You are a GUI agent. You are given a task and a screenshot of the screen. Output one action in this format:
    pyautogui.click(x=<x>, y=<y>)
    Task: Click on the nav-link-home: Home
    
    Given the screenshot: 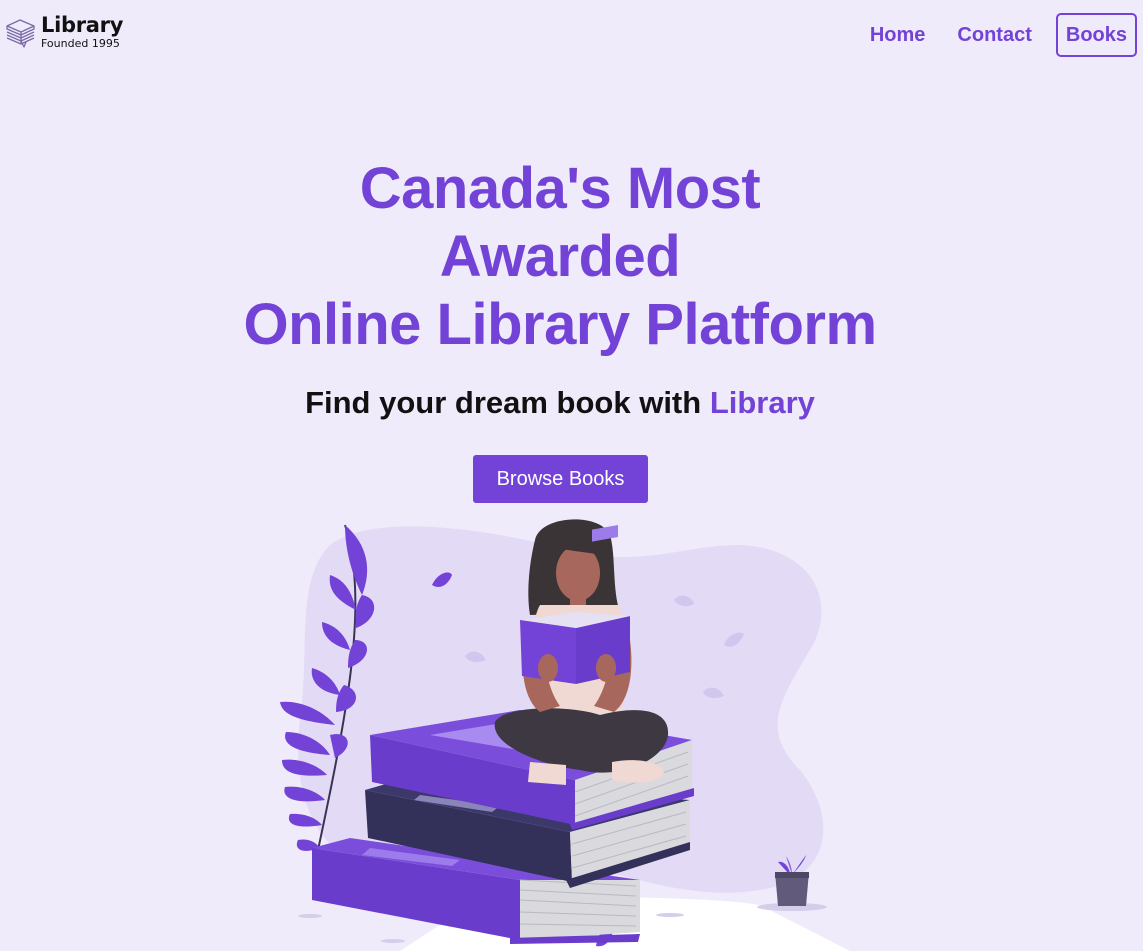 What is the action you would take?
    pyautogui.click(x=898, y=35)
    